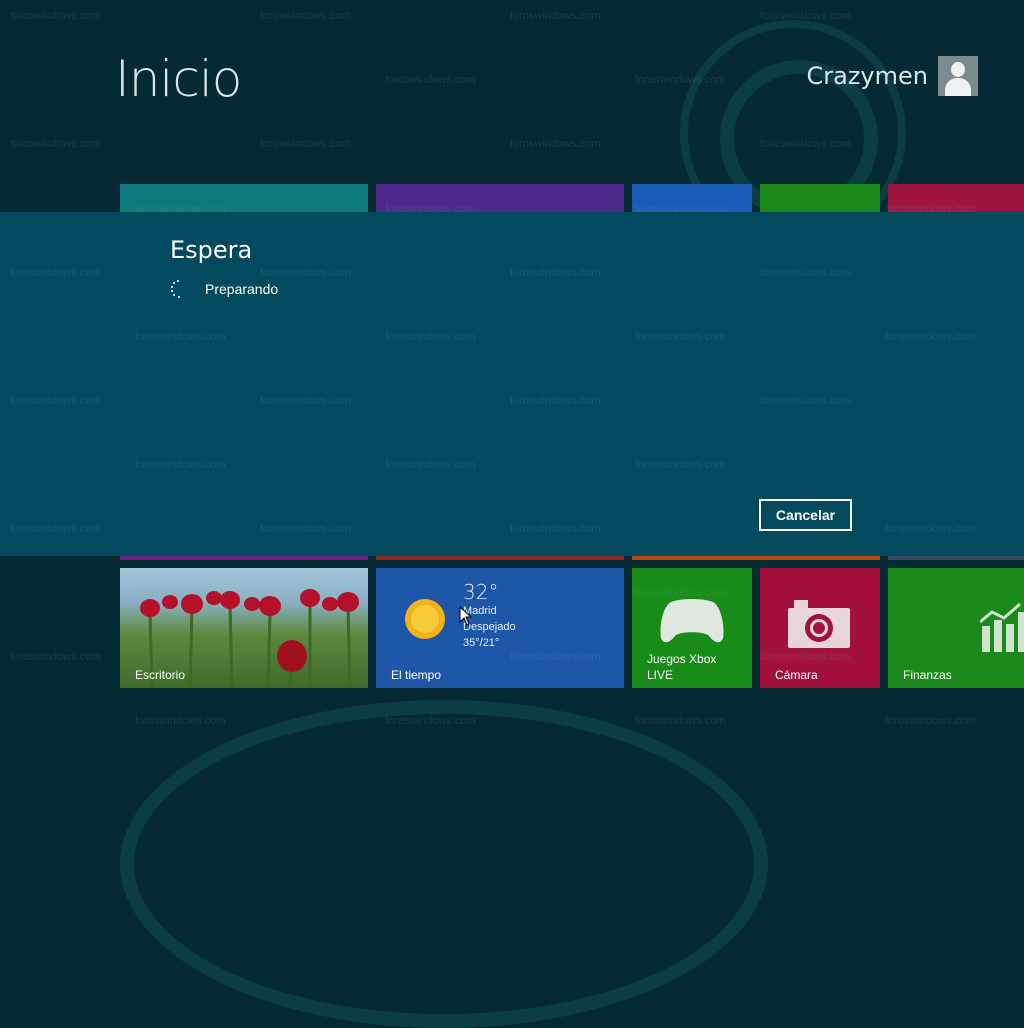  What do you see at coordinates (465, 616) in the screenshot?
I see `mouse-cursor-icon` at bounding box center [465, 616].